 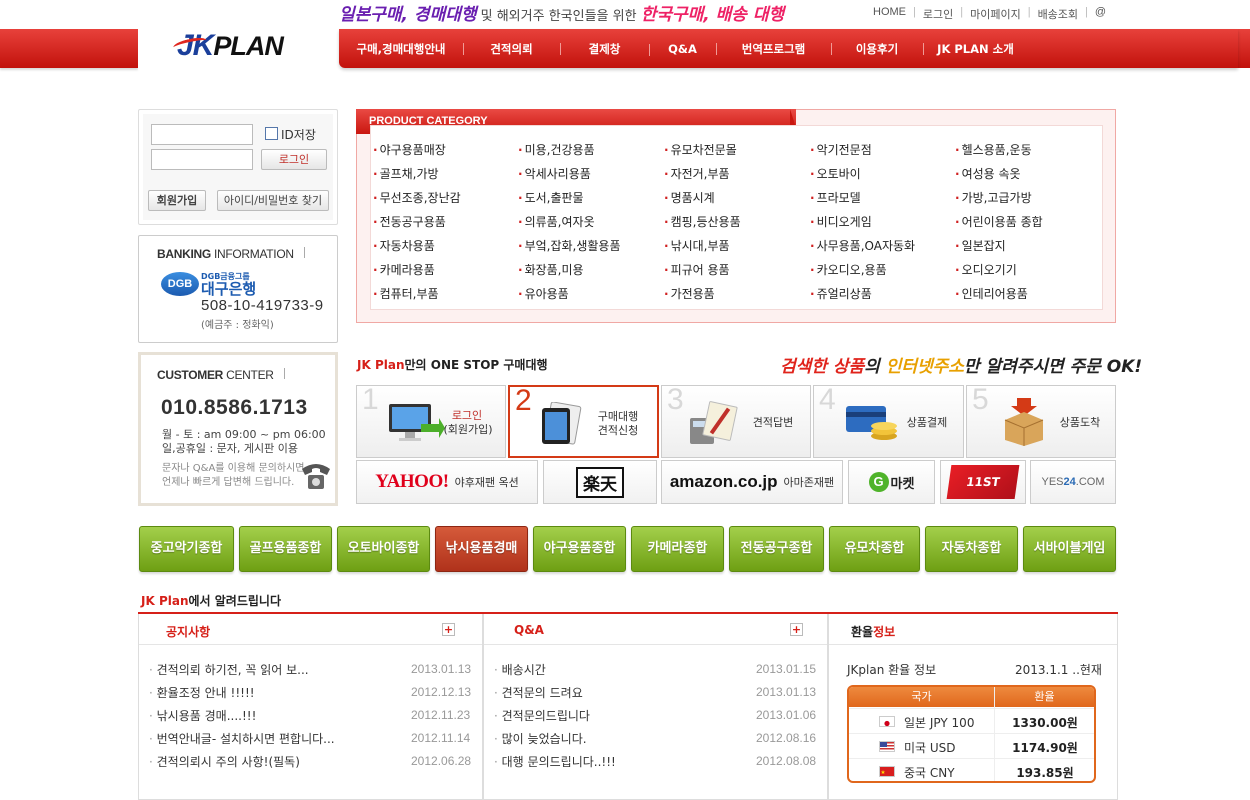 What do you see at coordinates (554, 173) in the screenshot?
I see `category-link: 악세사리용품` at bounding box center [554, 173].